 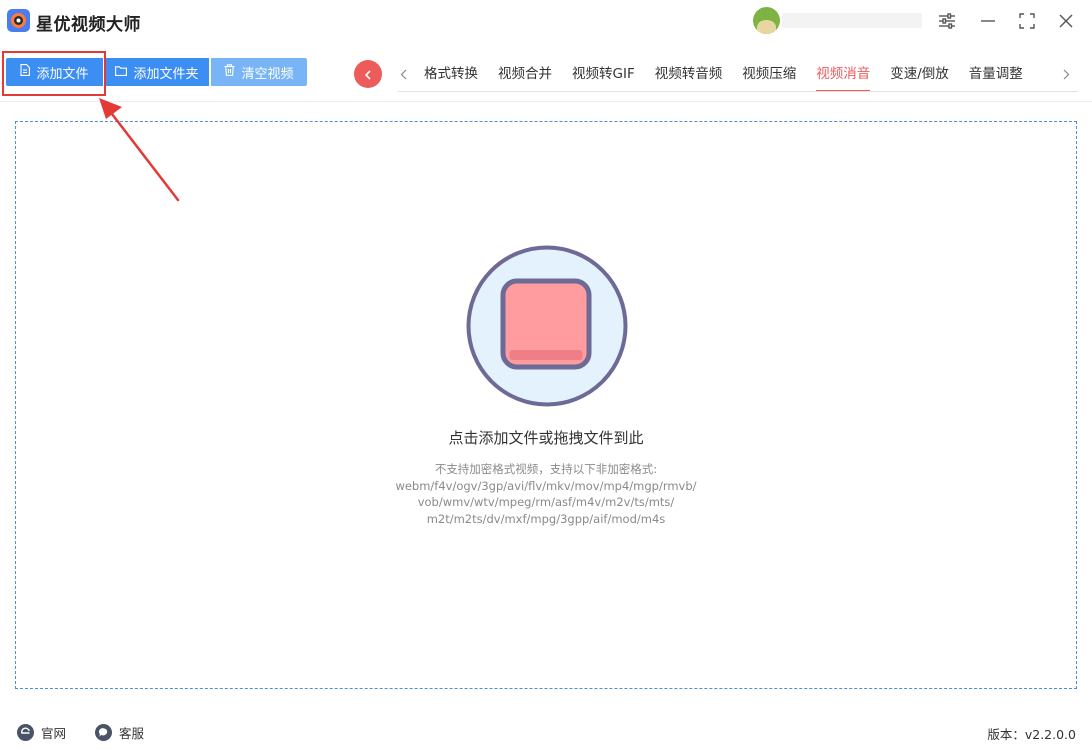 What do you see at coordinates (546, 438) in the screenshot?
I see `drop-zone-title: 点击添加文件或拖拽文件到此` at bounding box center [546, 438].